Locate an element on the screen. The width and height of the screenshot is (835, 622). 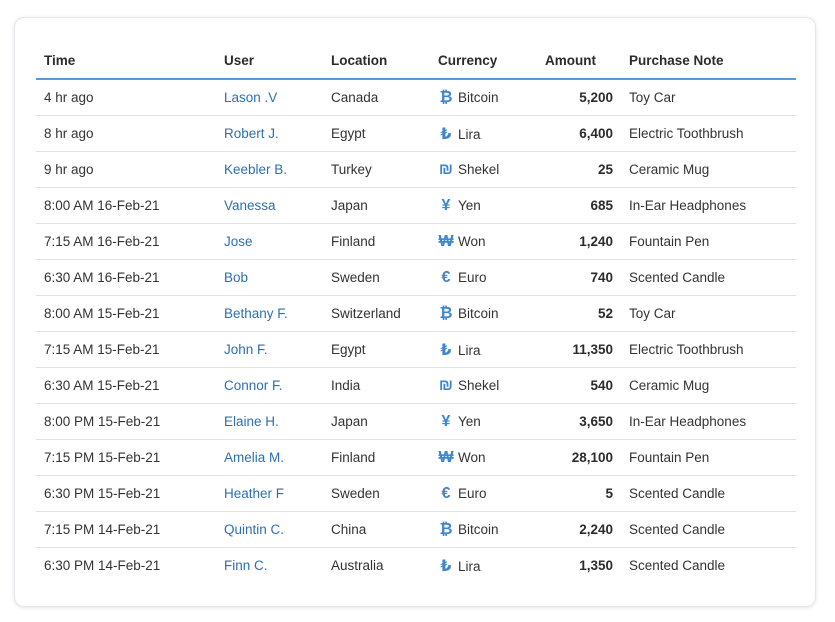
time-cell: 4 hr ago is located at coordinates (126, 97).